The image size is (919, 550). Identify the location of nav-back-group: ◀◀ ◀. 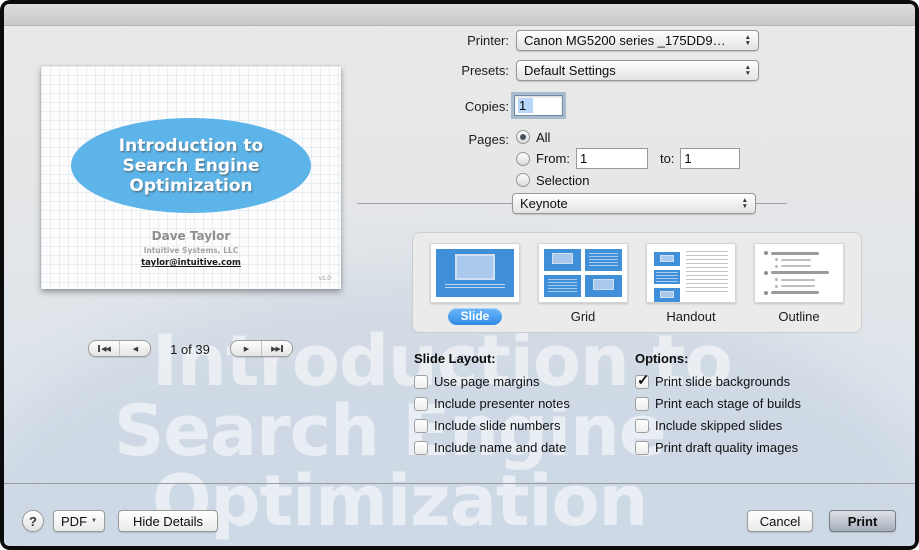
(119, 348).